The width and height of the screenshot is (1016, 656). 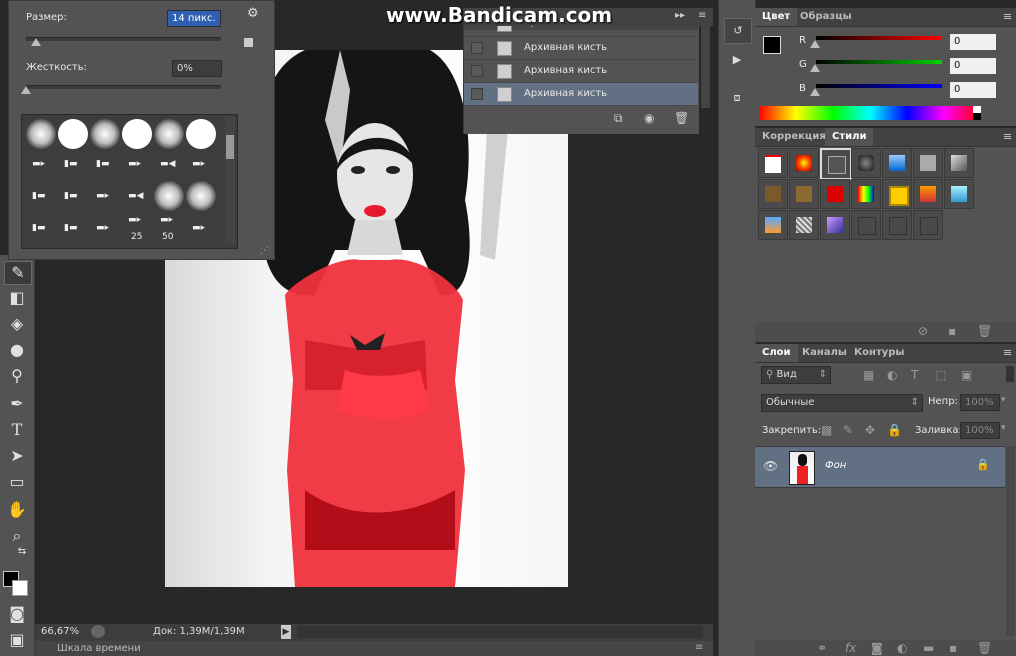 What do you see at coordinates (17, 350) in the screenshot?
I see `blur-tool-icon: ●` at bounding box center [17, 350].